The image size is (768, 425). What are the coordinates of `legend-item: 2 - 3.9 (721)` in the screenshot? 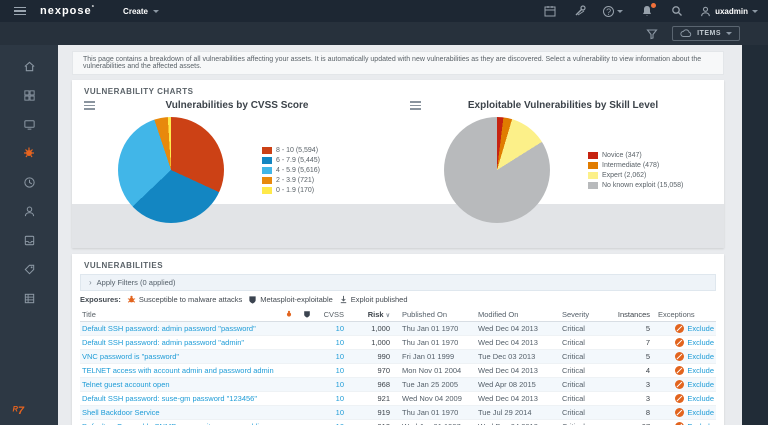 It's located at (291, 180).